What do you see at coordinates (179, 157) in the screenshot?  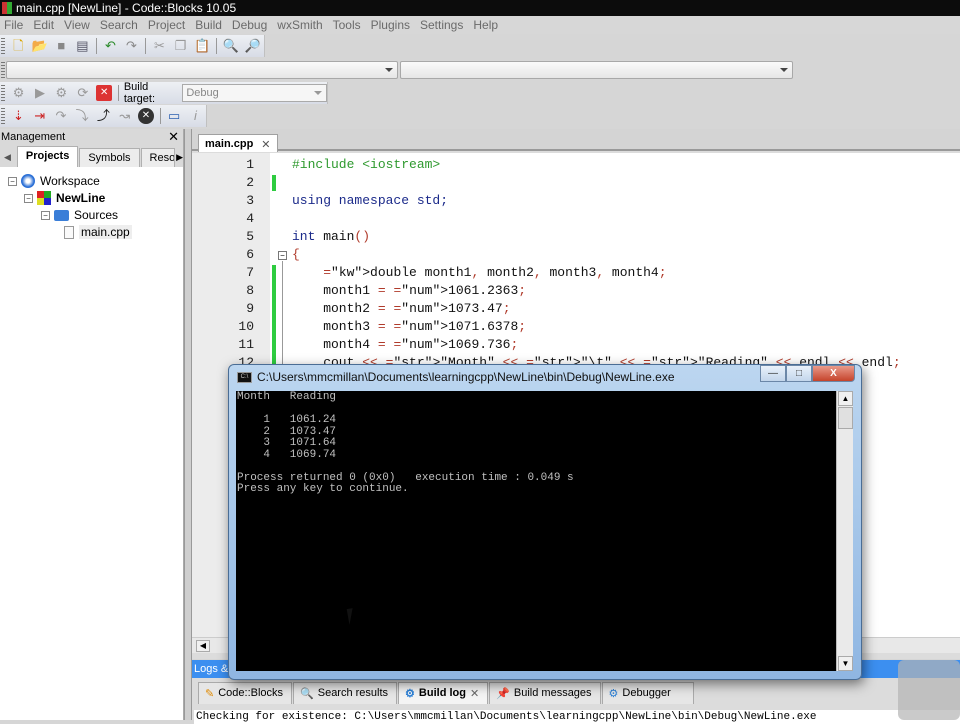 I see `tab-scroll-right-icon: ▶` at bounding box center [179, 157].